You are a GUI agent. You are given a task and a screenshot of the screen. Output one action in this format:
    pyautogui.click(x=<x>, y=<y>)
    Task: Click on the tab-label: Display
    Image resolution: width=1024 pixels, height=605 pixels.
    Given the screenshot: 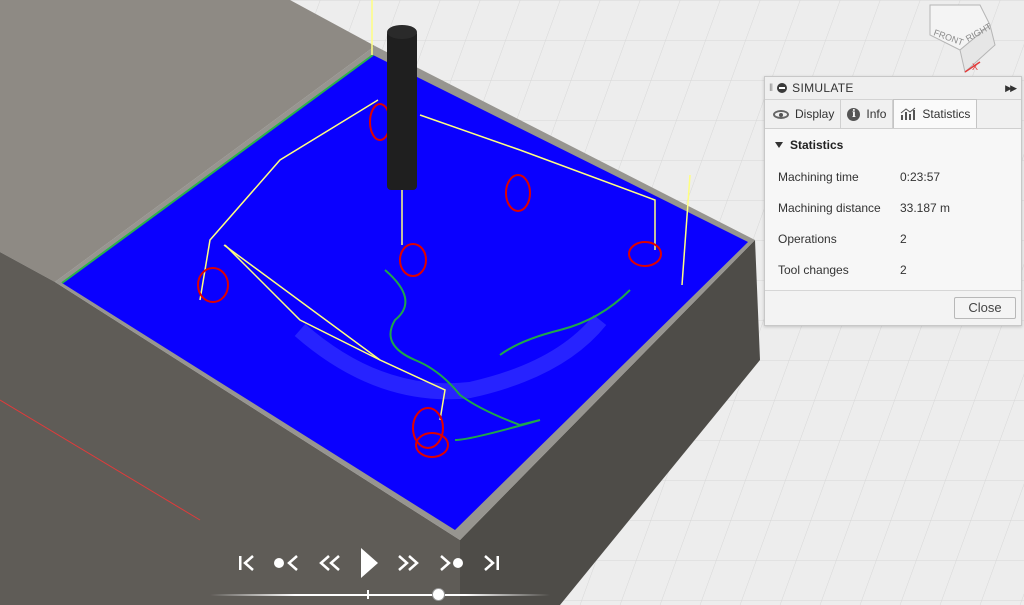 What is the action you would take?
    pyautogui.click(x=815, y=114)
    